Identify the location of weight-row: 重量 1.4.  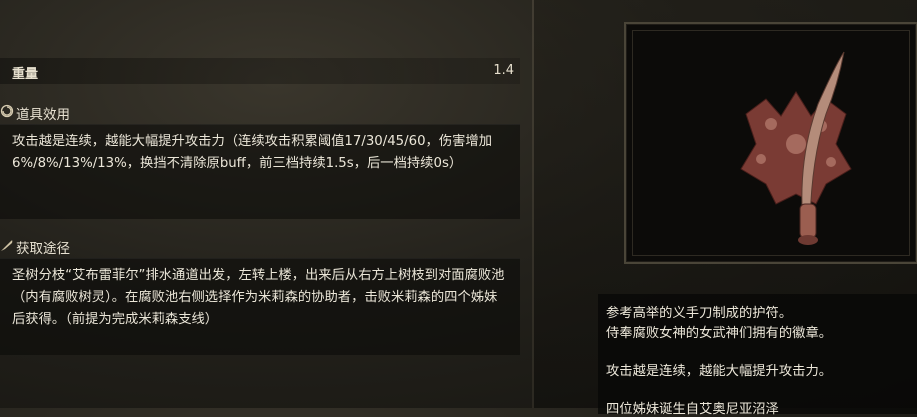
(260, 71).